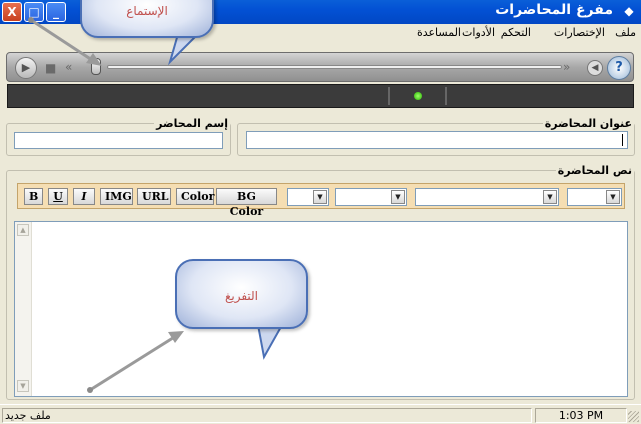 The image size is (641, 424). I want to click on listen-callout: الإستماع, so click(147, 19).